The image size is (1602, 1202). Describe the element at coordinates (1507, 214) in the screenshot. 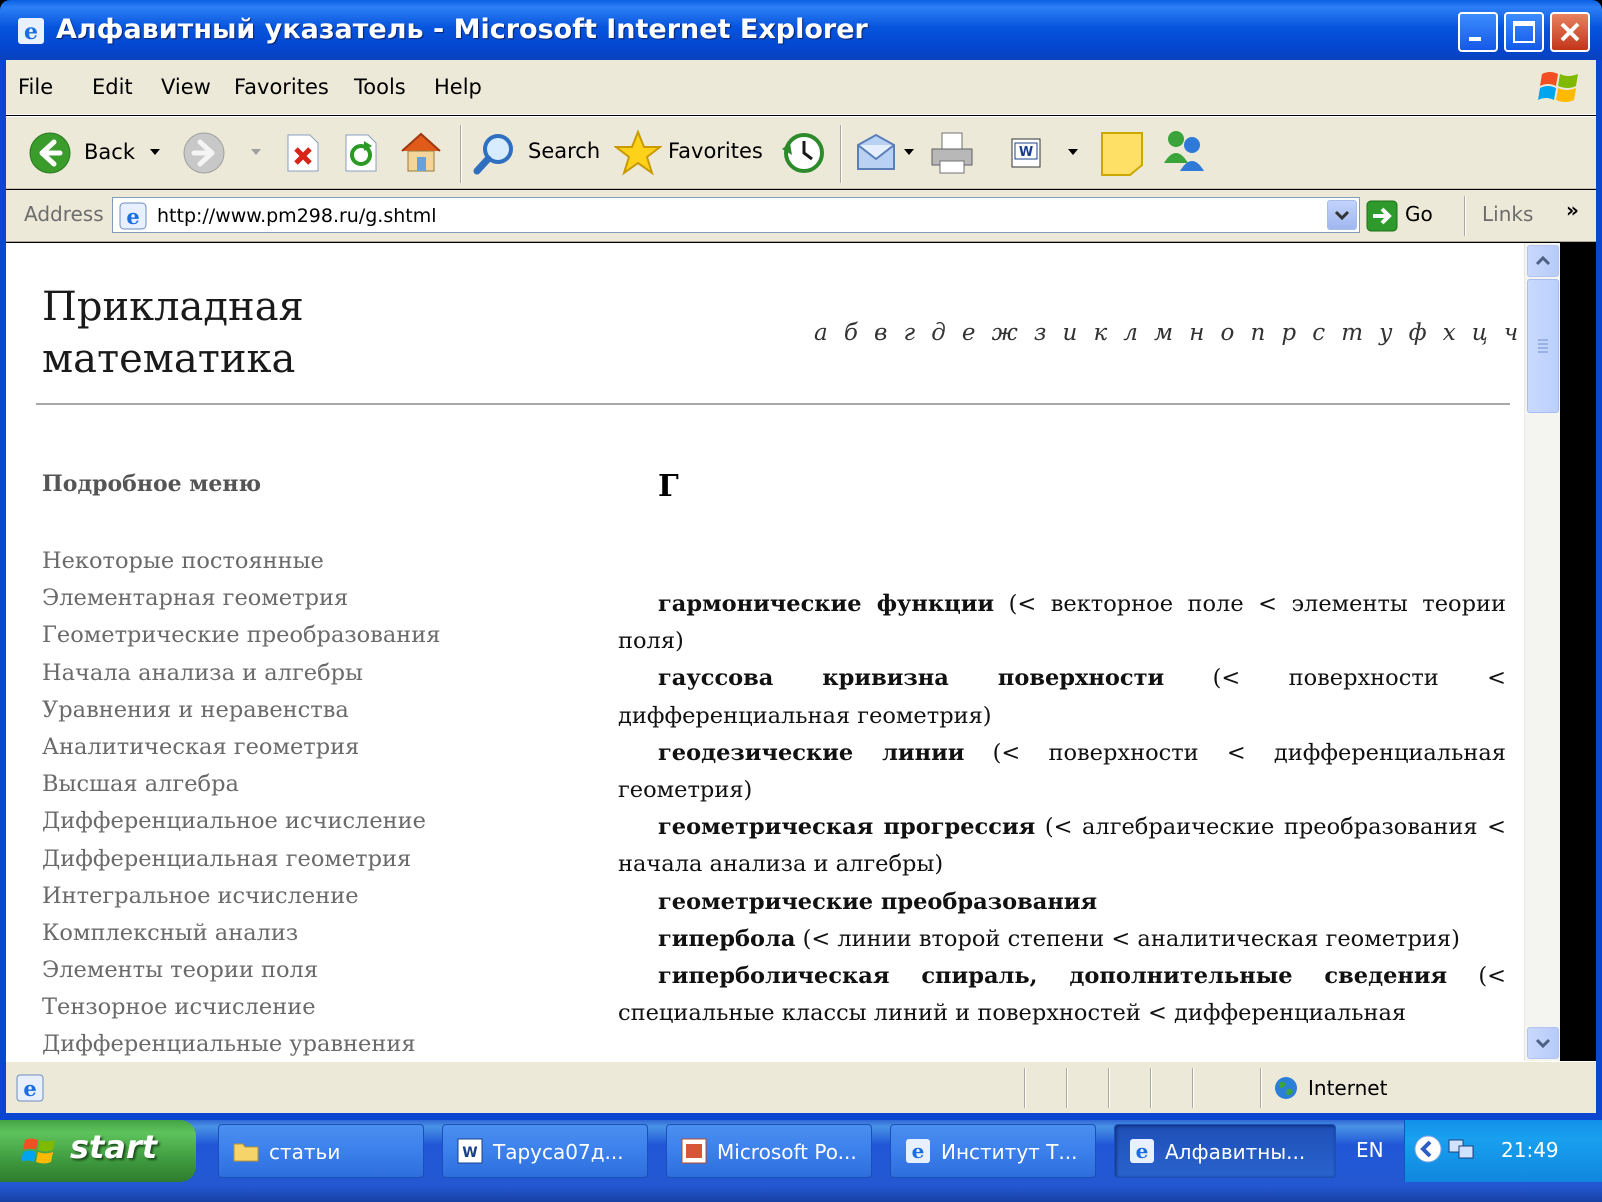

I see `links-button: Links` at that location.